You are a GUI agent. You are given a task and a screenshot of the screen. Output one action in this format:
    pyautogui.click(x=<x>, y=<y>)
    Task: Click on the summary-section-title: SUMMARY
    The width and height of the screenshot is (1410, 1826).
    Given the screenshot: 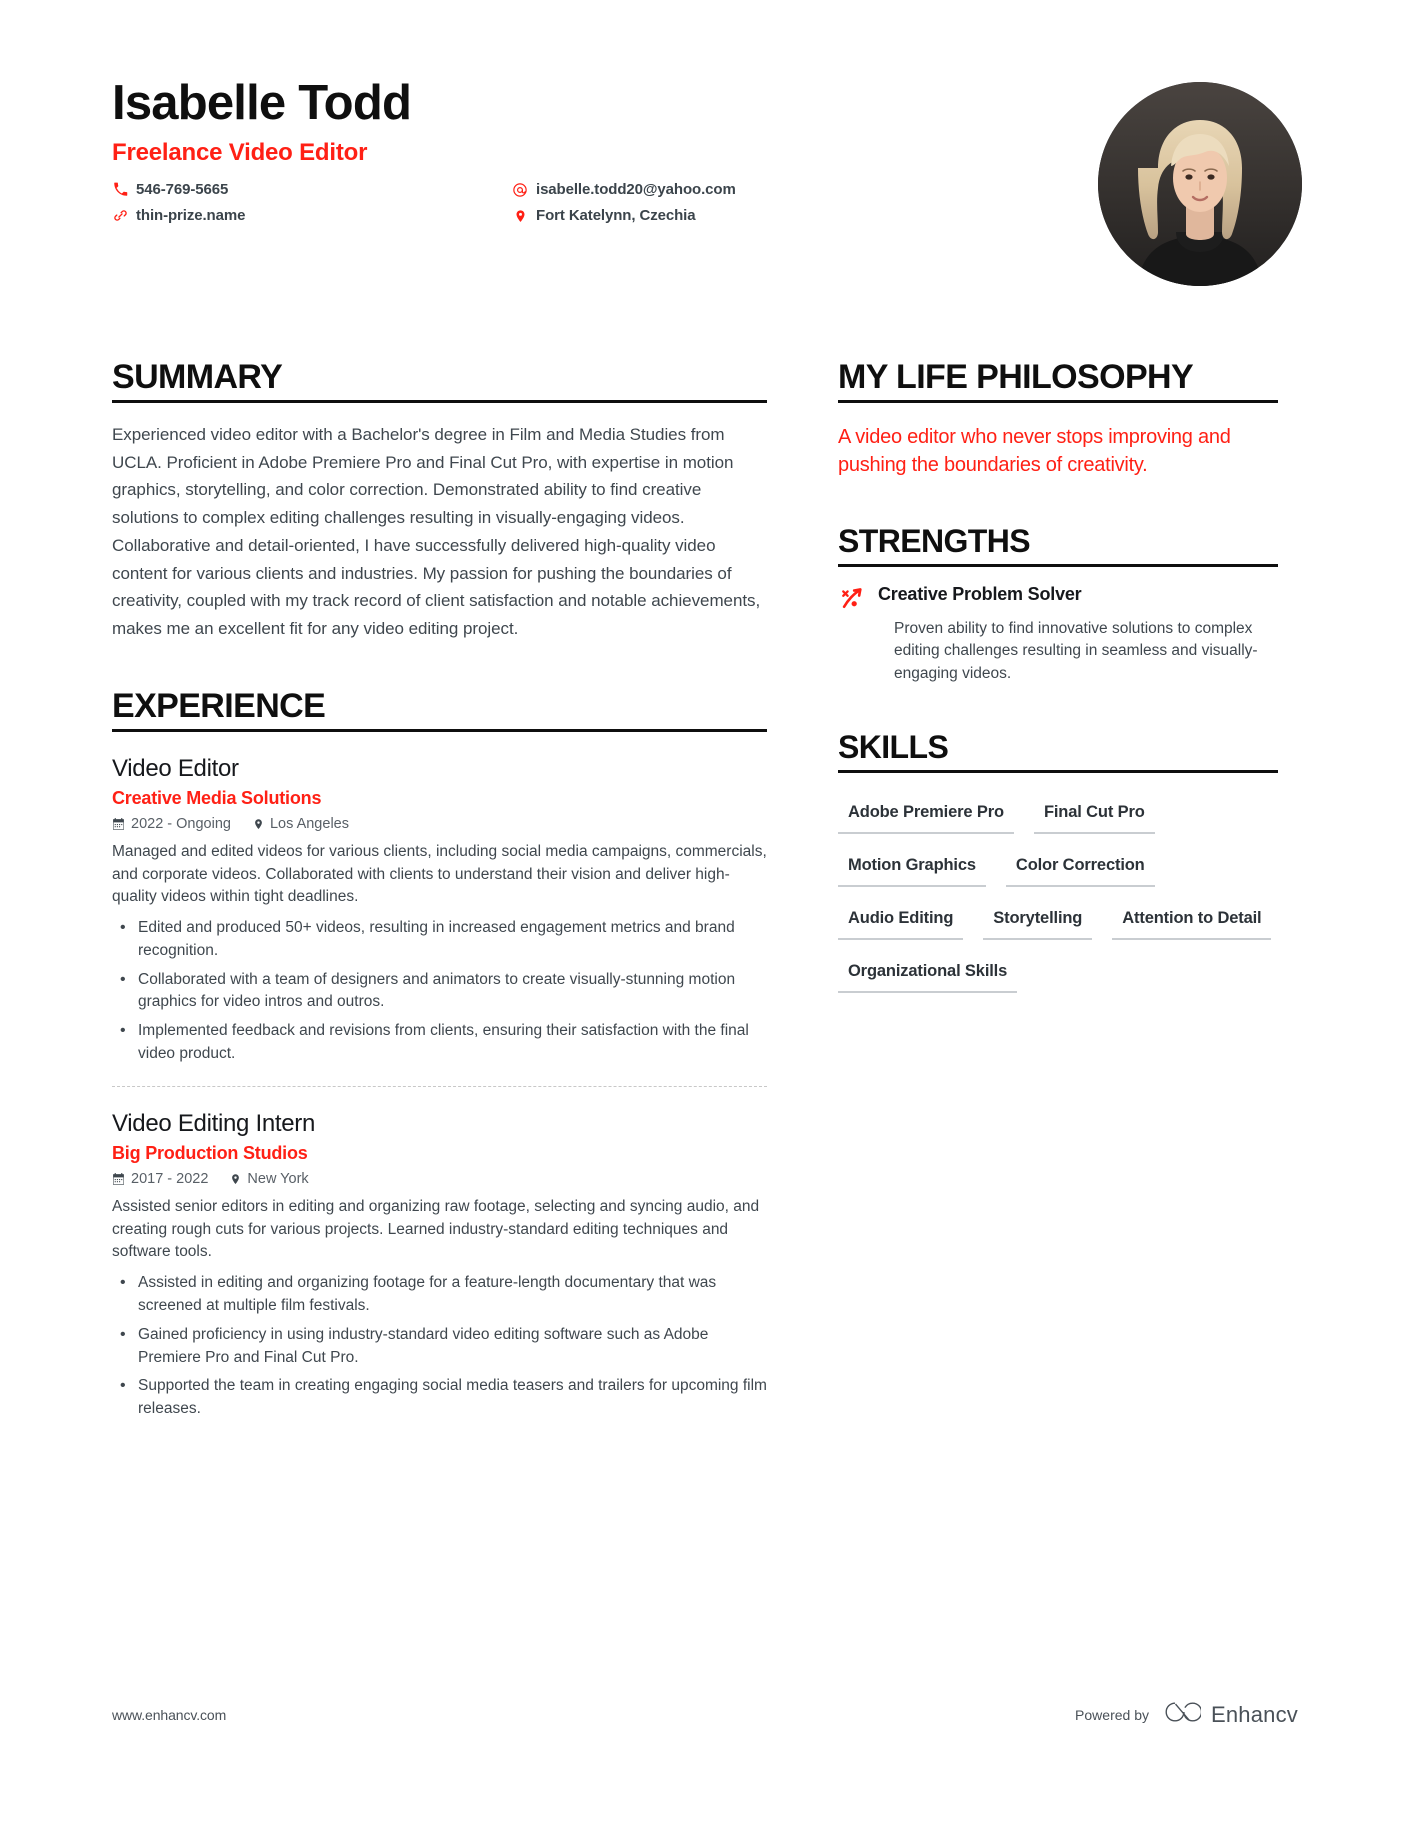 What is the action you would take?
    pyautogui.click(x=439, y=381)
    